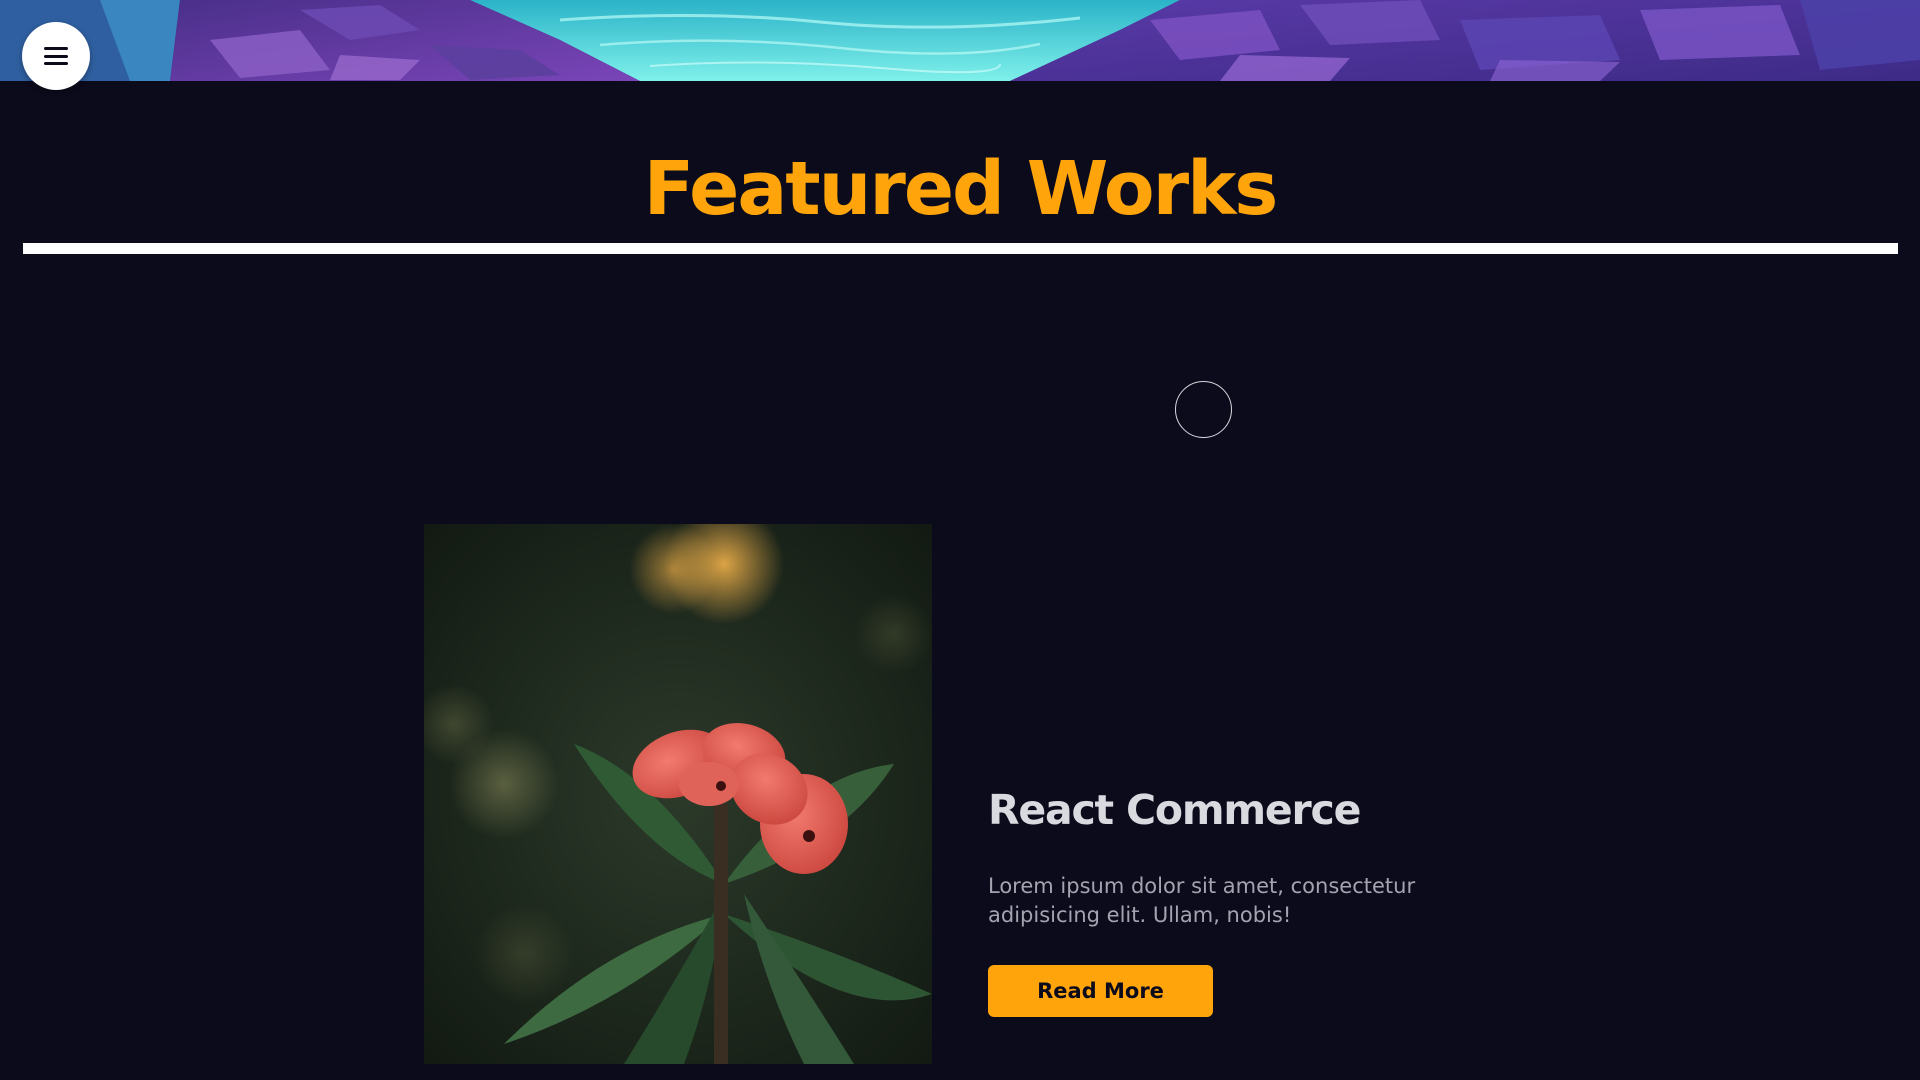  What do you see at coordinates (678, 794) in the screenshot?
I see `work-image` at bounding box center [678, 794].